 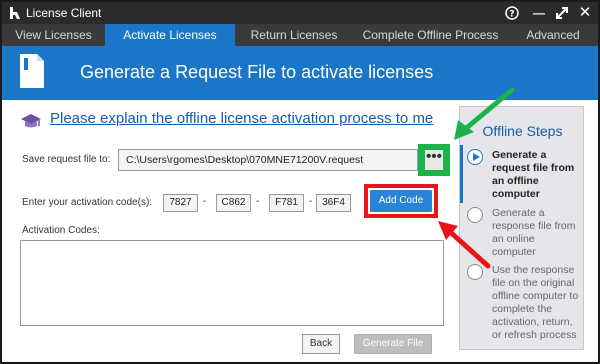 I want to click on graduation-cap-icon, so click(x=31, y=121).